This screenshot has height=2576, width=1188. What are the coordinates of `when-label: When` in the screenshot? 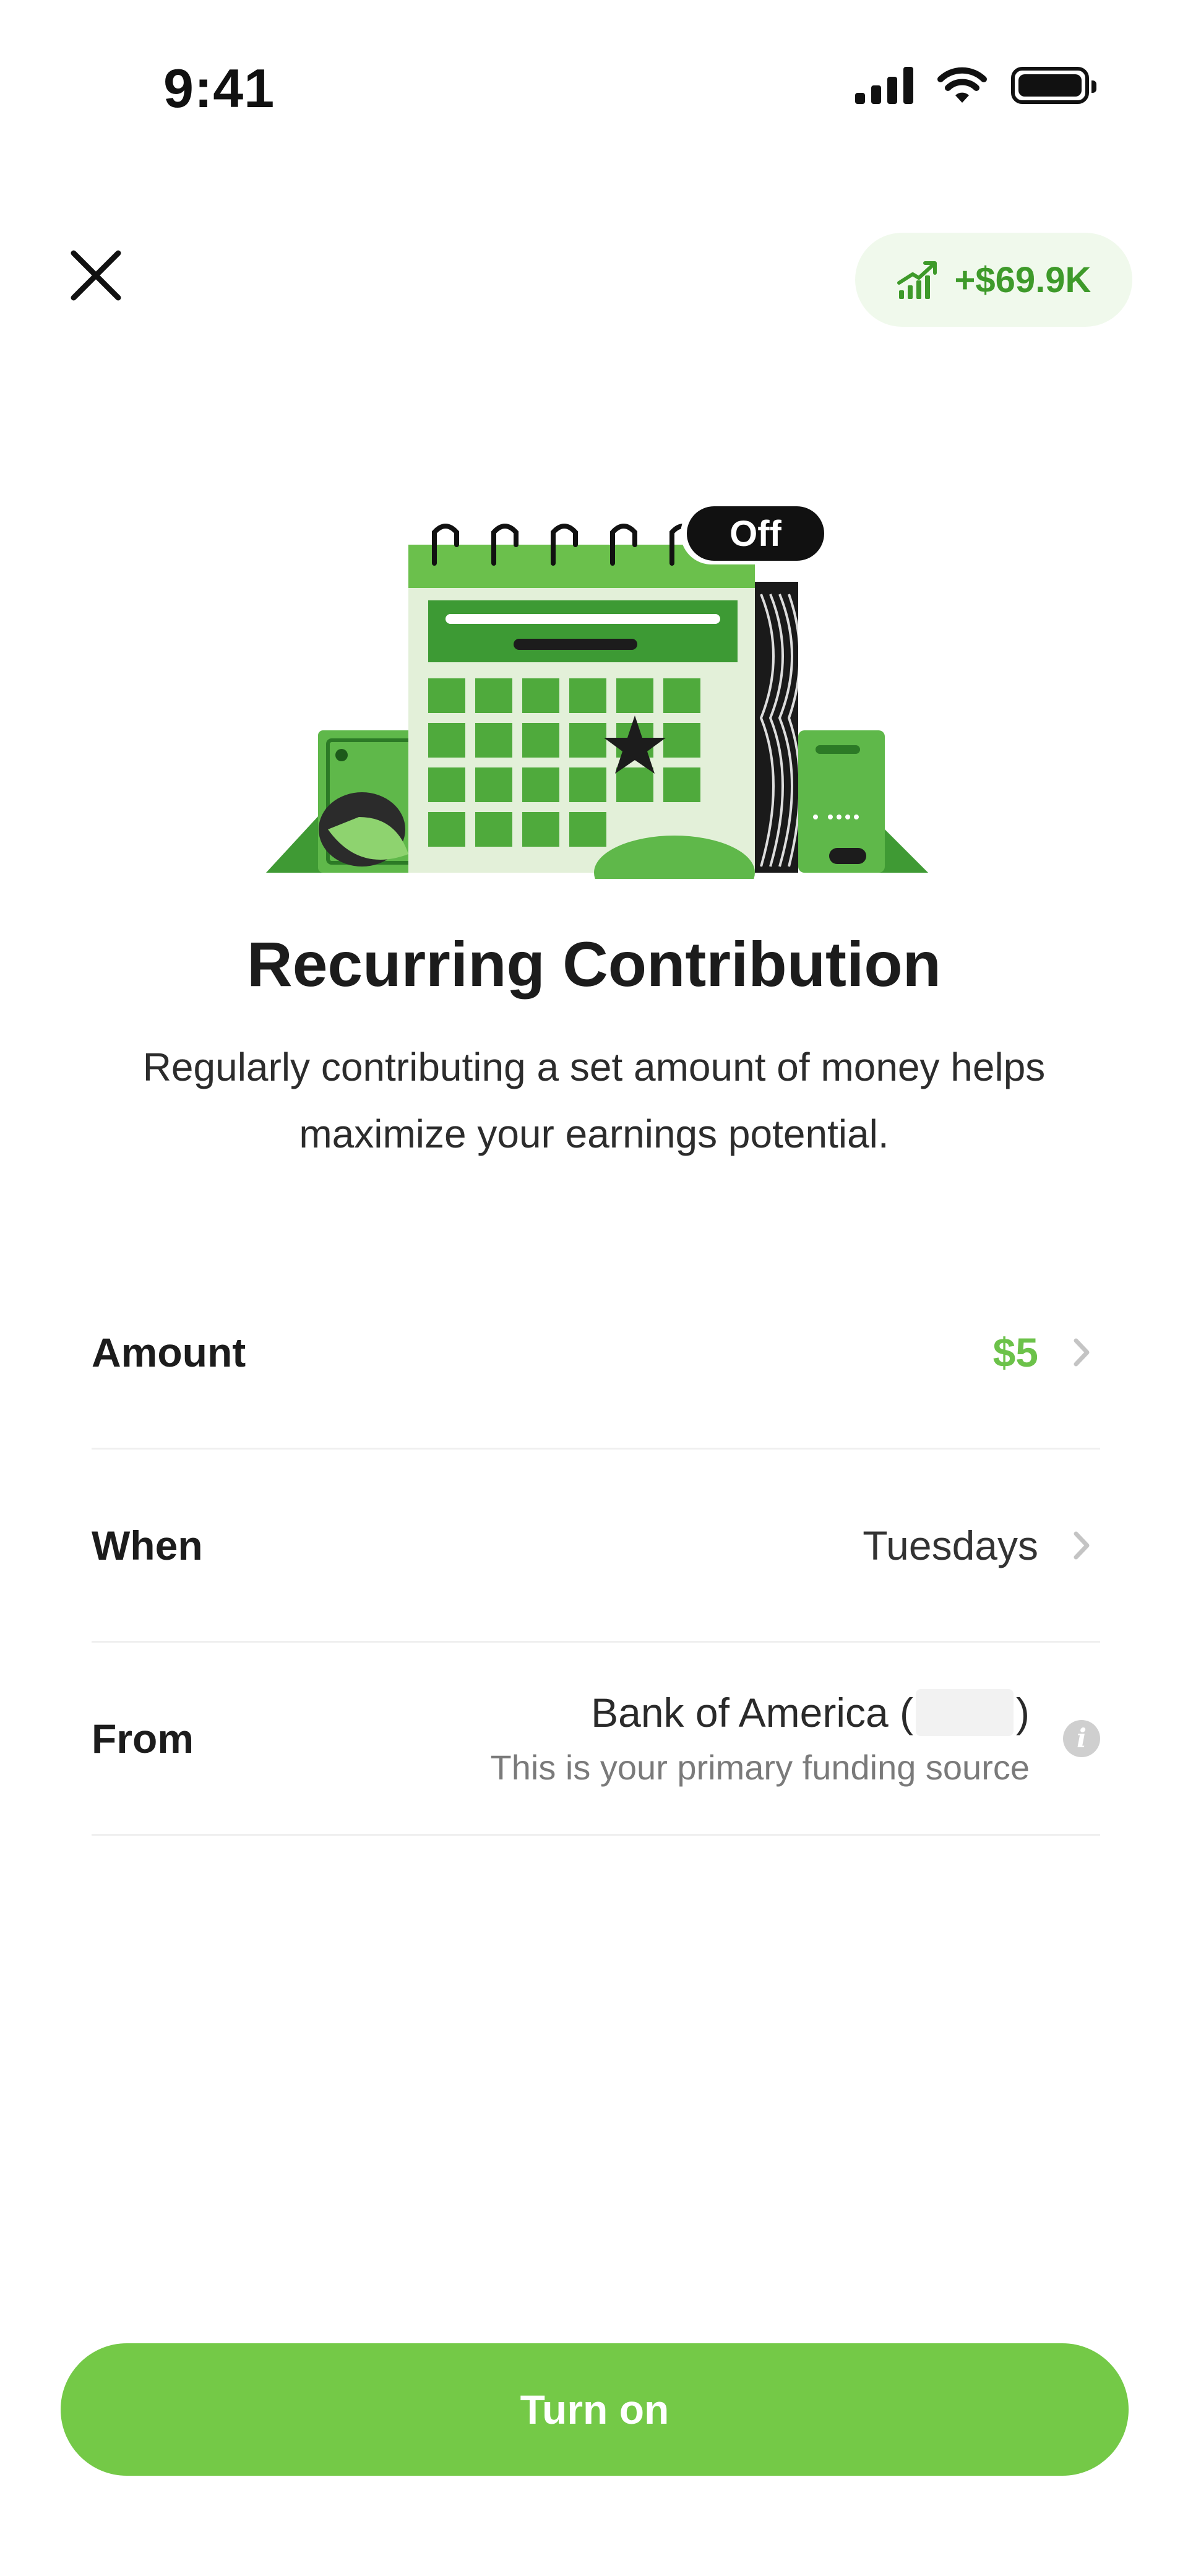 It's located at (147, 1545).